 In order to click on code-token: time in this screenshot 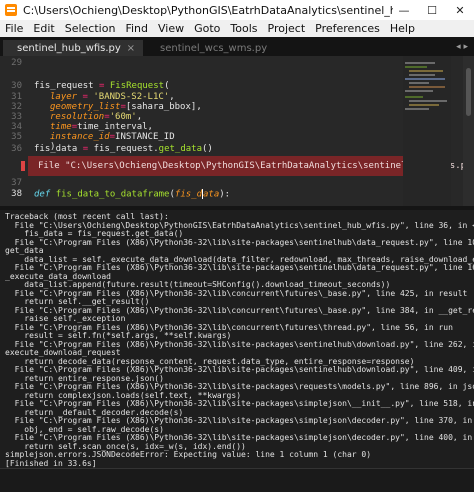, I will do `click(61, 127)`.